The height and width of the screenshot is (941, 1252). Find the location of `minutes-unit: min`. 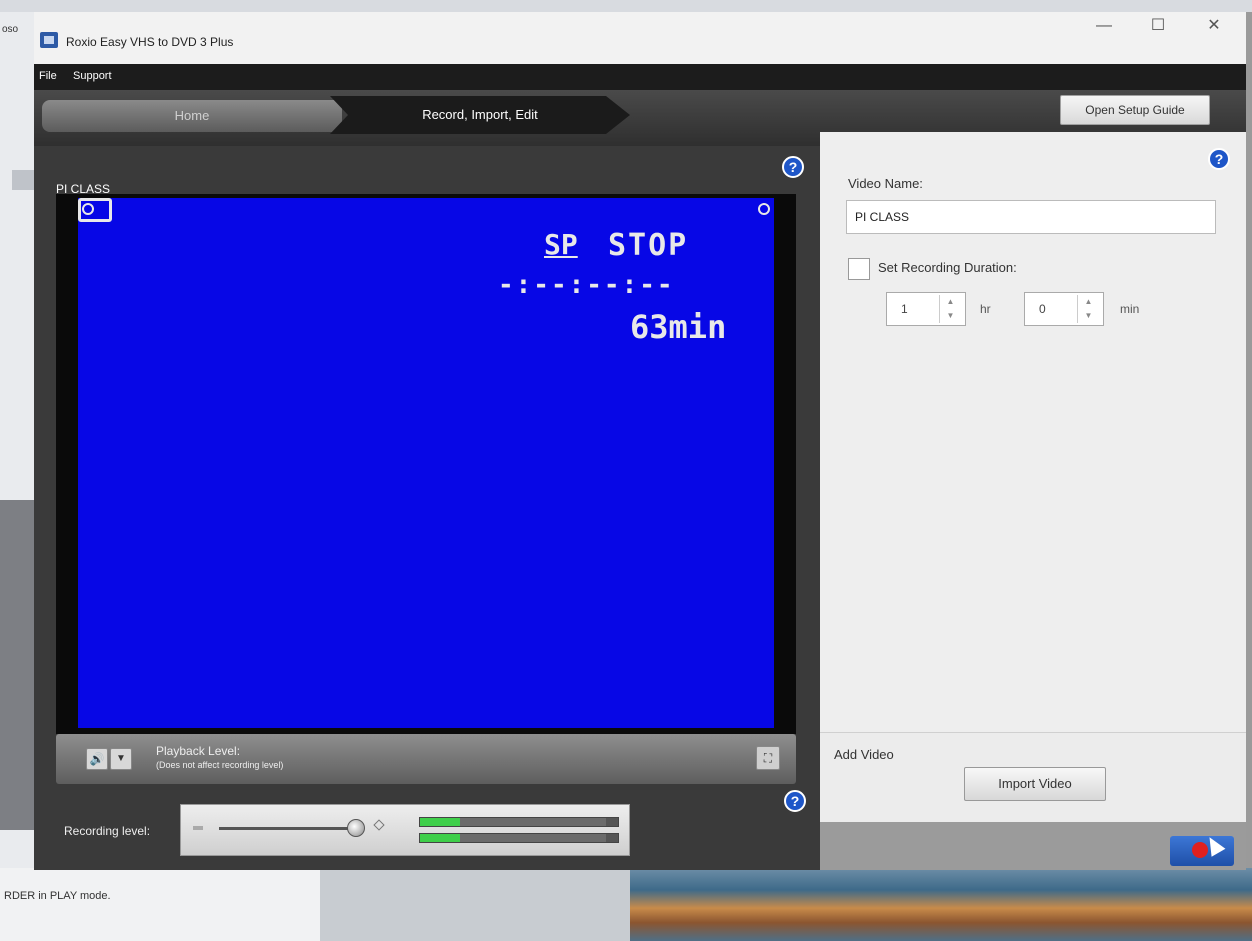

minutes-unit: min is located at coordinates (1130, 309).